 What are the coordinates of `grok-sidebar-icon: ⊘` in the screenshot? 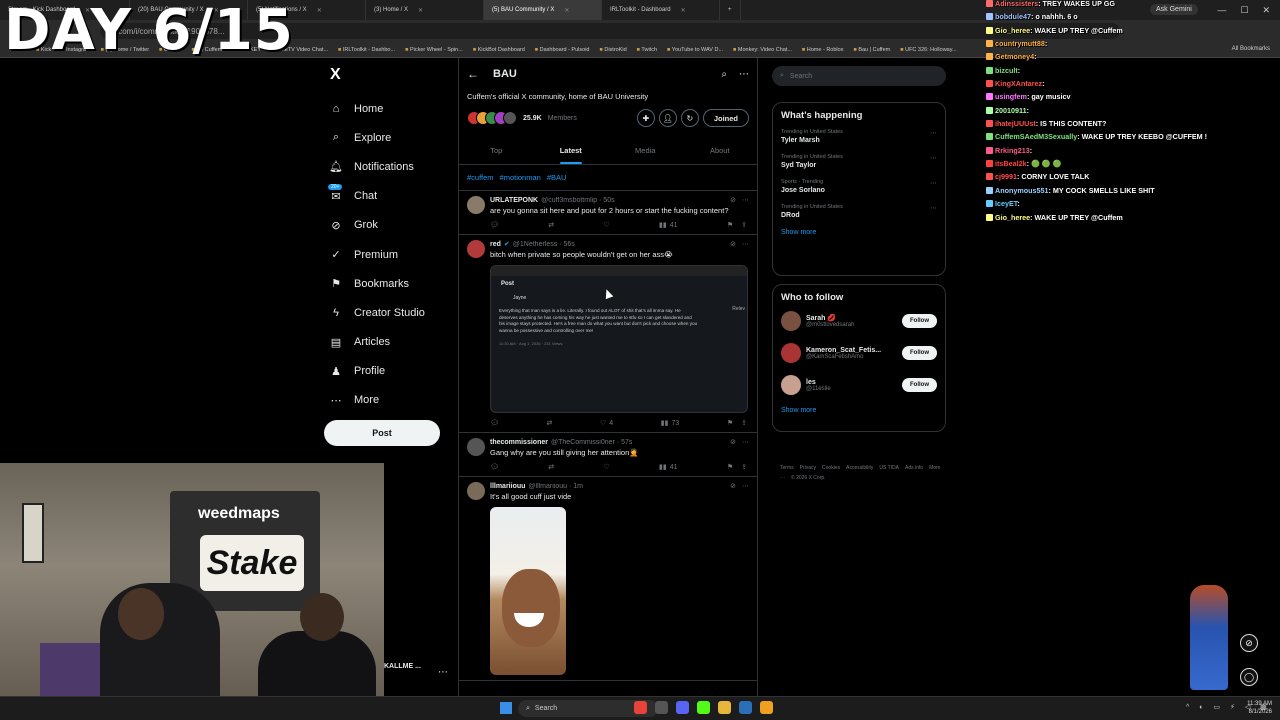 It's located at (1249, 643).